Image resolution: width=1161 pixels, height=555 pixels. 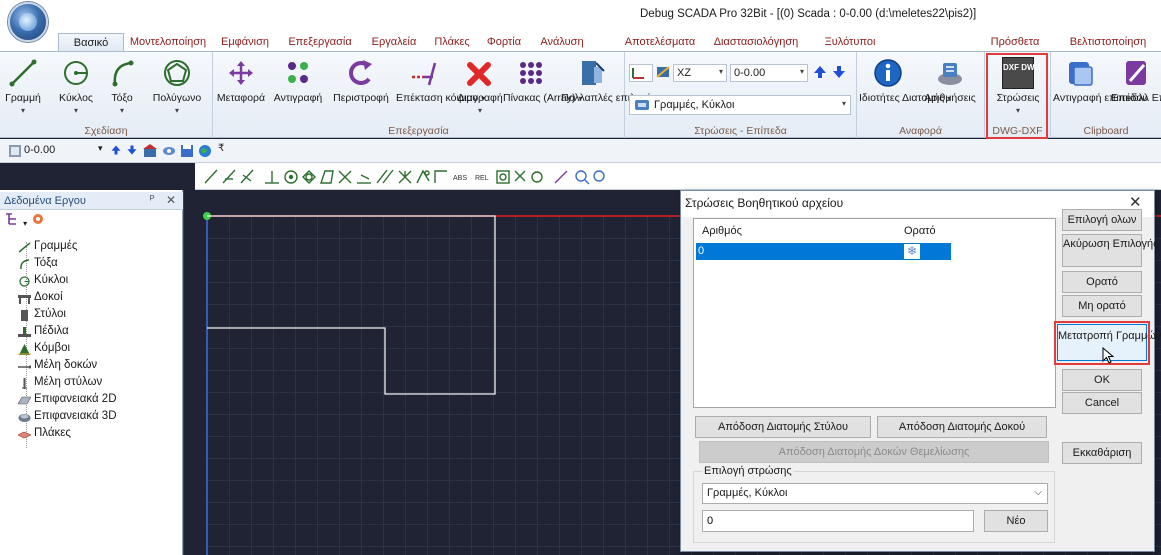 I want to click on layers-list: Αριθμός Ορατό 0 ❄, so click(x=874, y=313).